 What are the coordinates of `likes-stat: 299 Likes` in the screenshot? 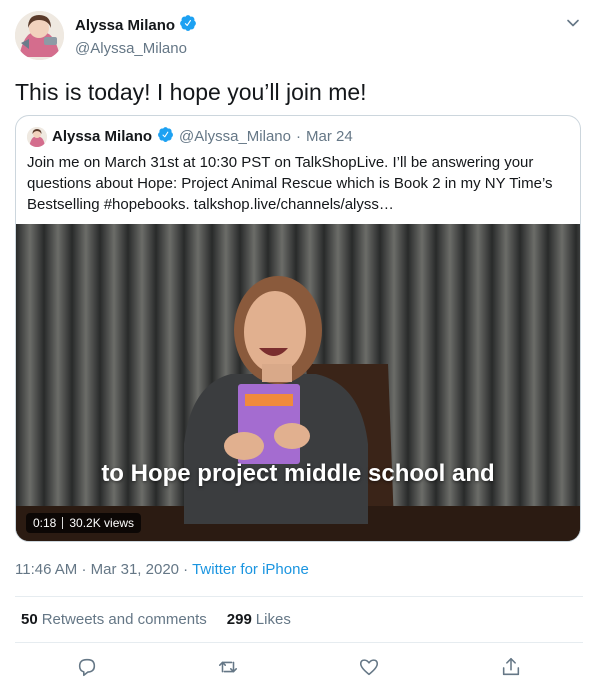 It's located at (259, 619).